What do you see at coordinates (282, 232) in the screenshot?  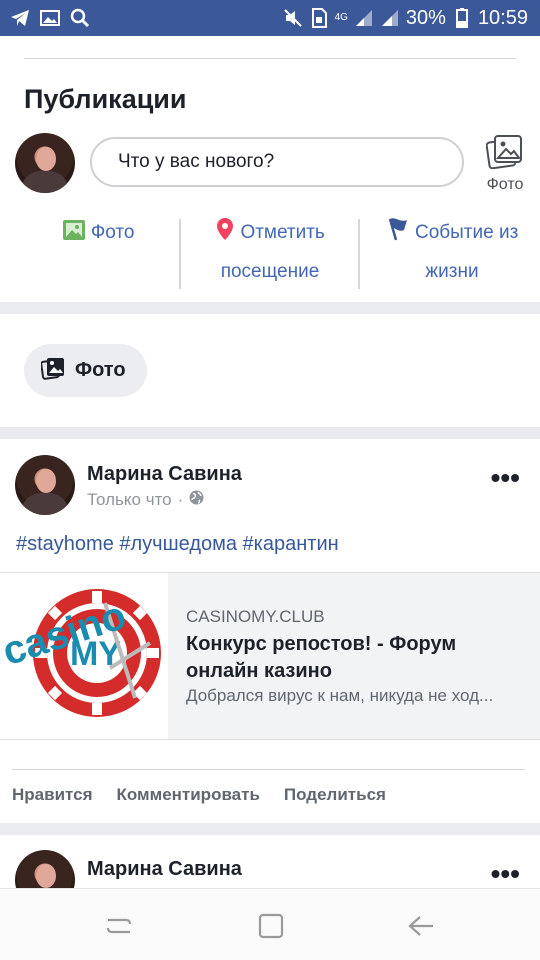 I see `action-checkin-label-1: Отметить` at bounding box center [282, 232].